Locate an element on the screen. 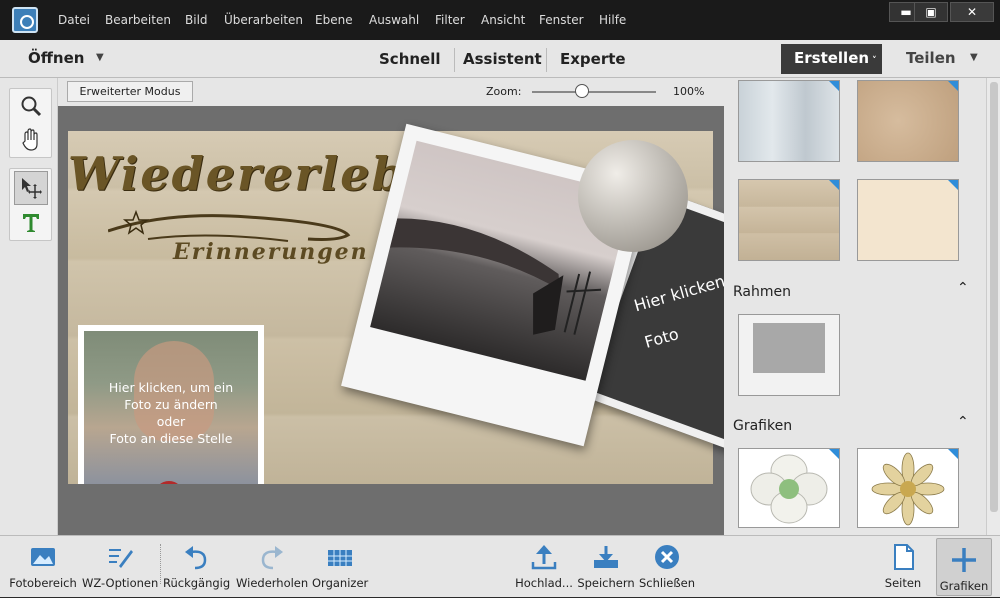  menu-hilfe: Hilfe is located at coordinates (612, 20).